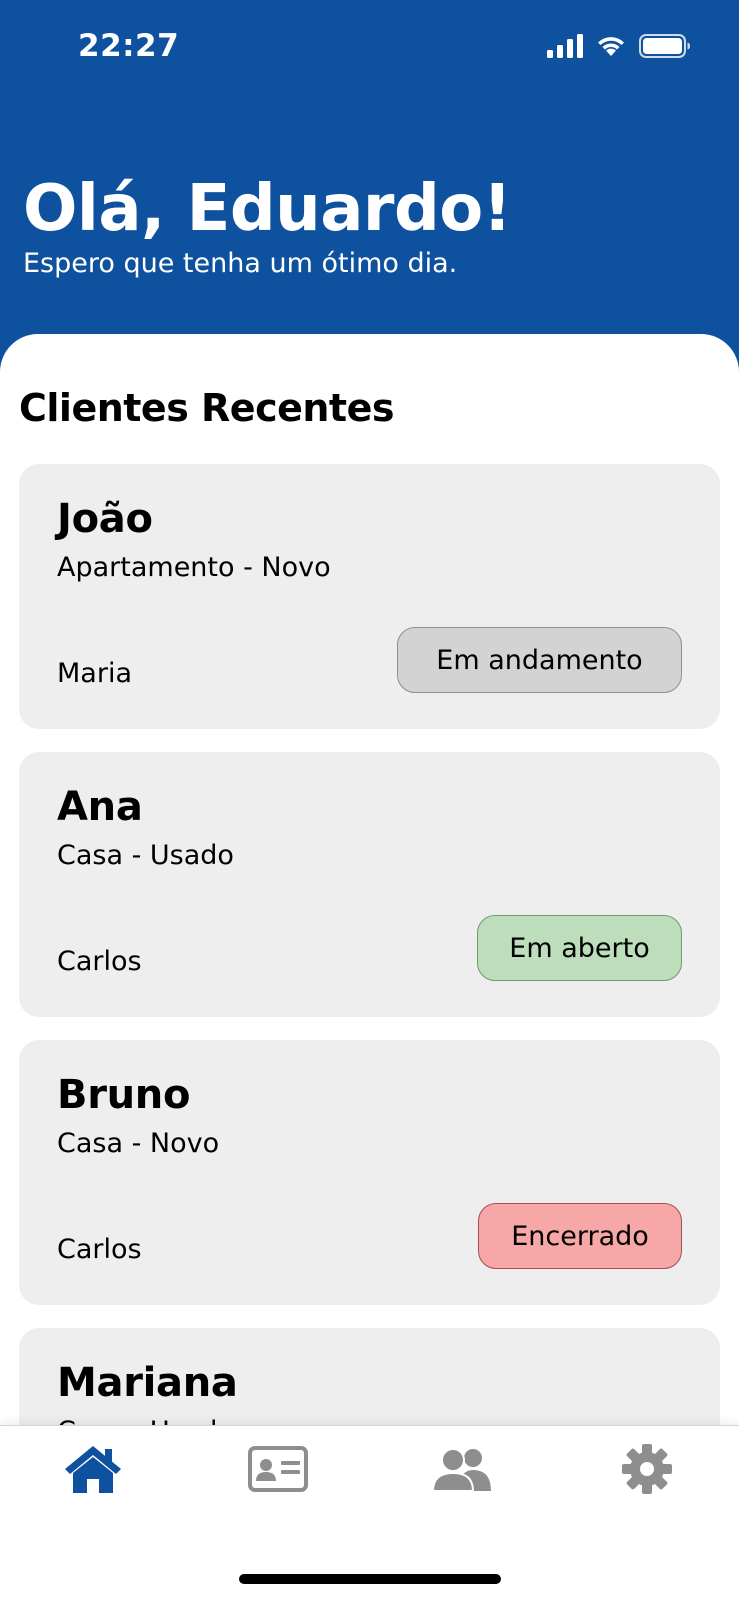  Describe the element at coordinates (207, 408) in the screenshot. I see `section-title: Clientes Recentes` at that location.